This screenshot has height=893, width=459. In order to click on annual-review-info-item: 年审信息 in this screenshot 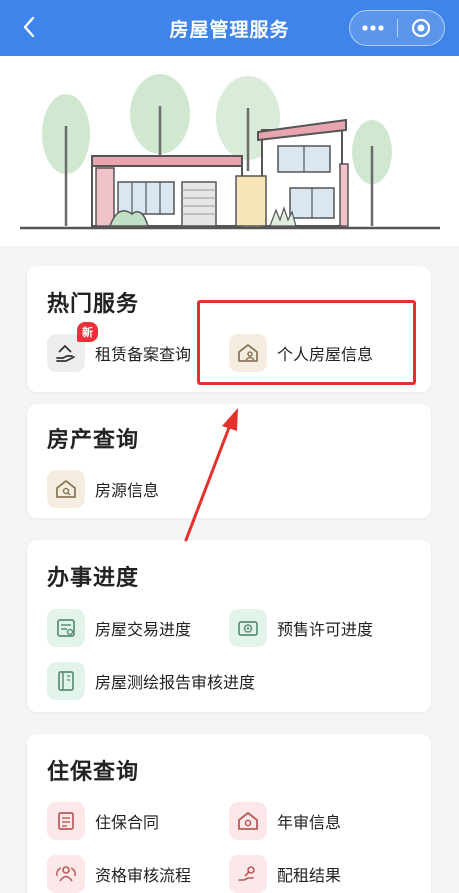, I will do `click(285, 821)`.